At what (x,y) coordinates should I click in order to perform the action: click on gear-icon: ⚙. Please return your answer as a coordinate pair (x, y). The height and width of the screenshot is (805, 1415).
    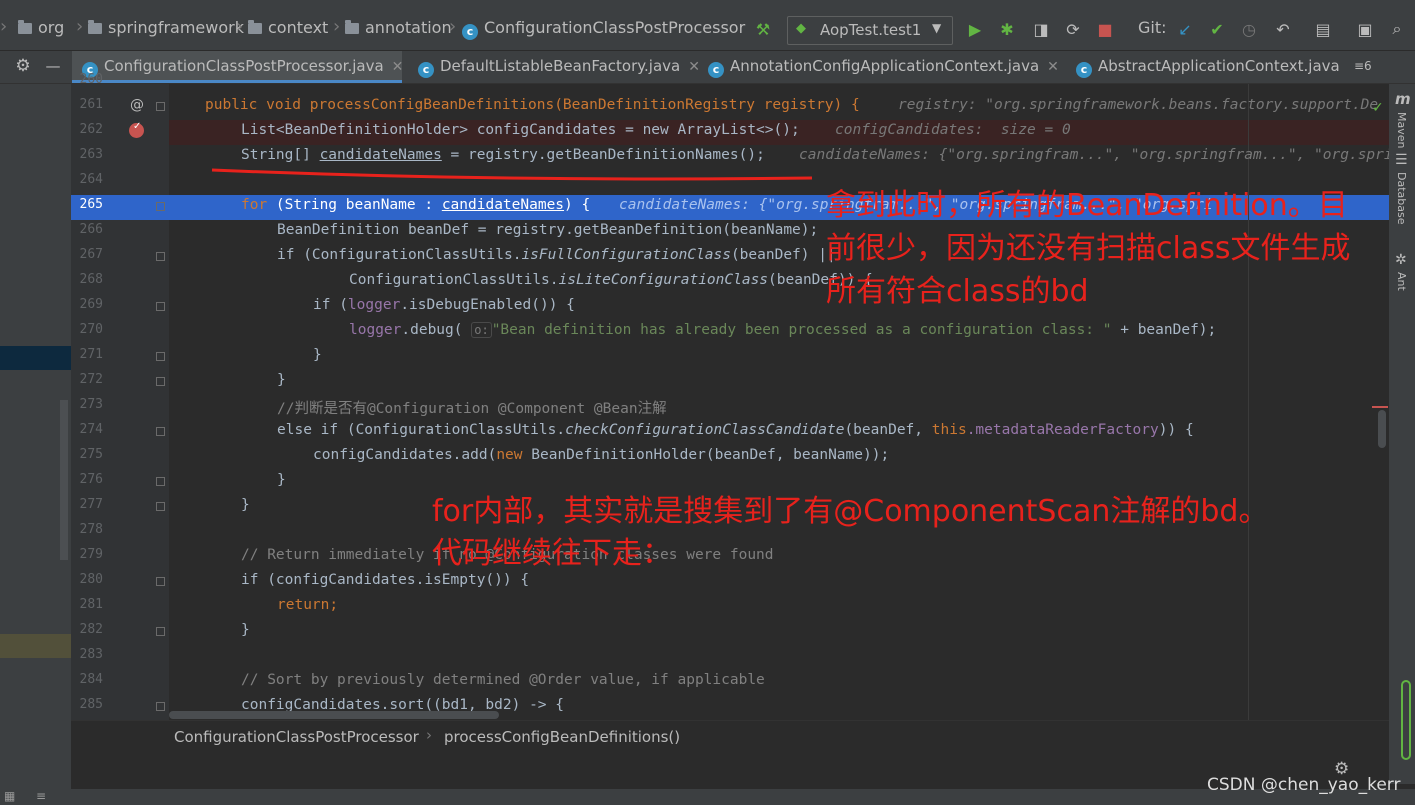
    Looking at the image, I should click on (23, 67).